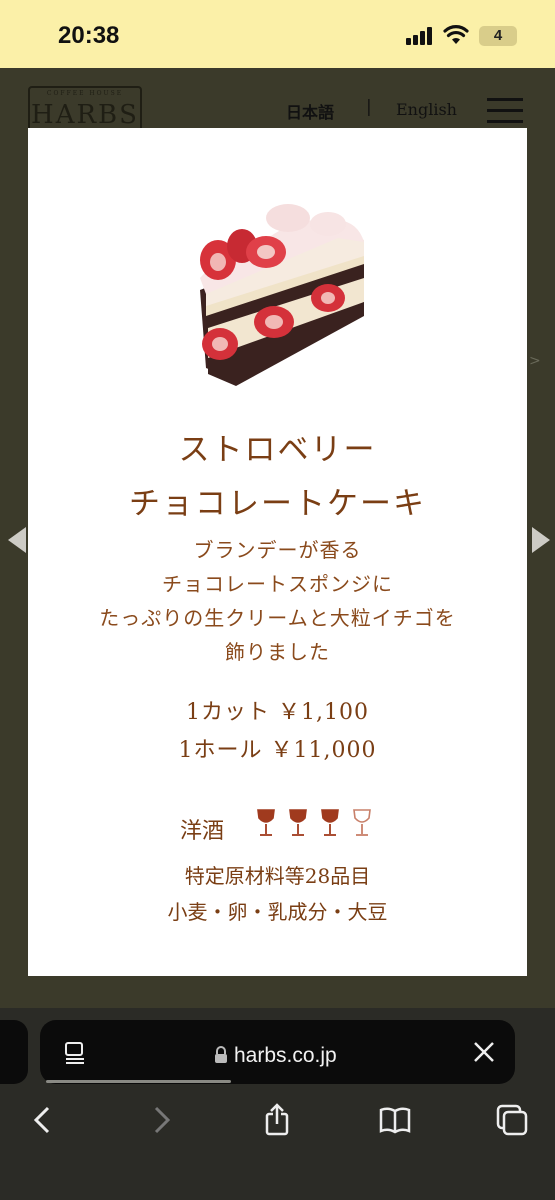  What do you see at coordinates (17, 540) in the screenshot?
I see `previous-arrow-icon` at bounding box center [17, 540].